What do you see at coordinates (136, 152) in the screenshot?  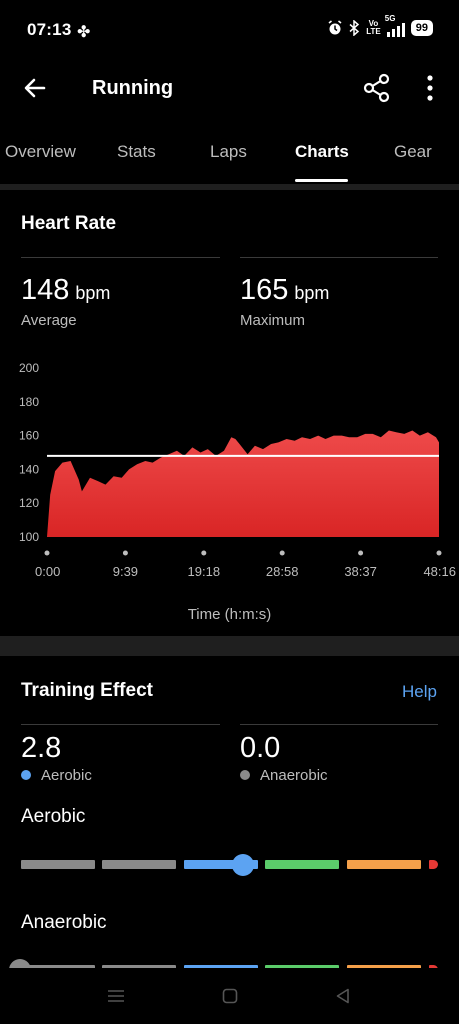 I see `tab-stats: Stats` at bounding box center [136, 152].